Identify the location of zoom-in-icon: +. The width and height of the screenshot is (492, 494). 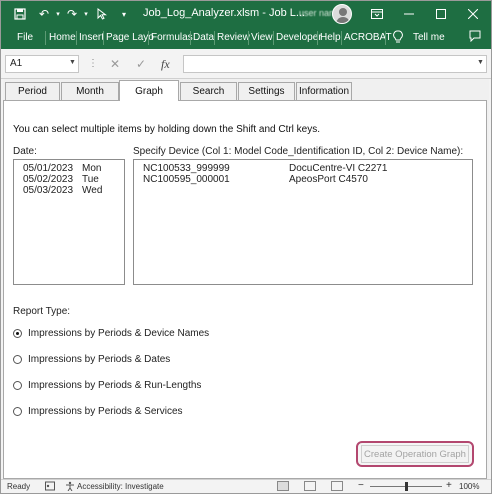
(449, 485).